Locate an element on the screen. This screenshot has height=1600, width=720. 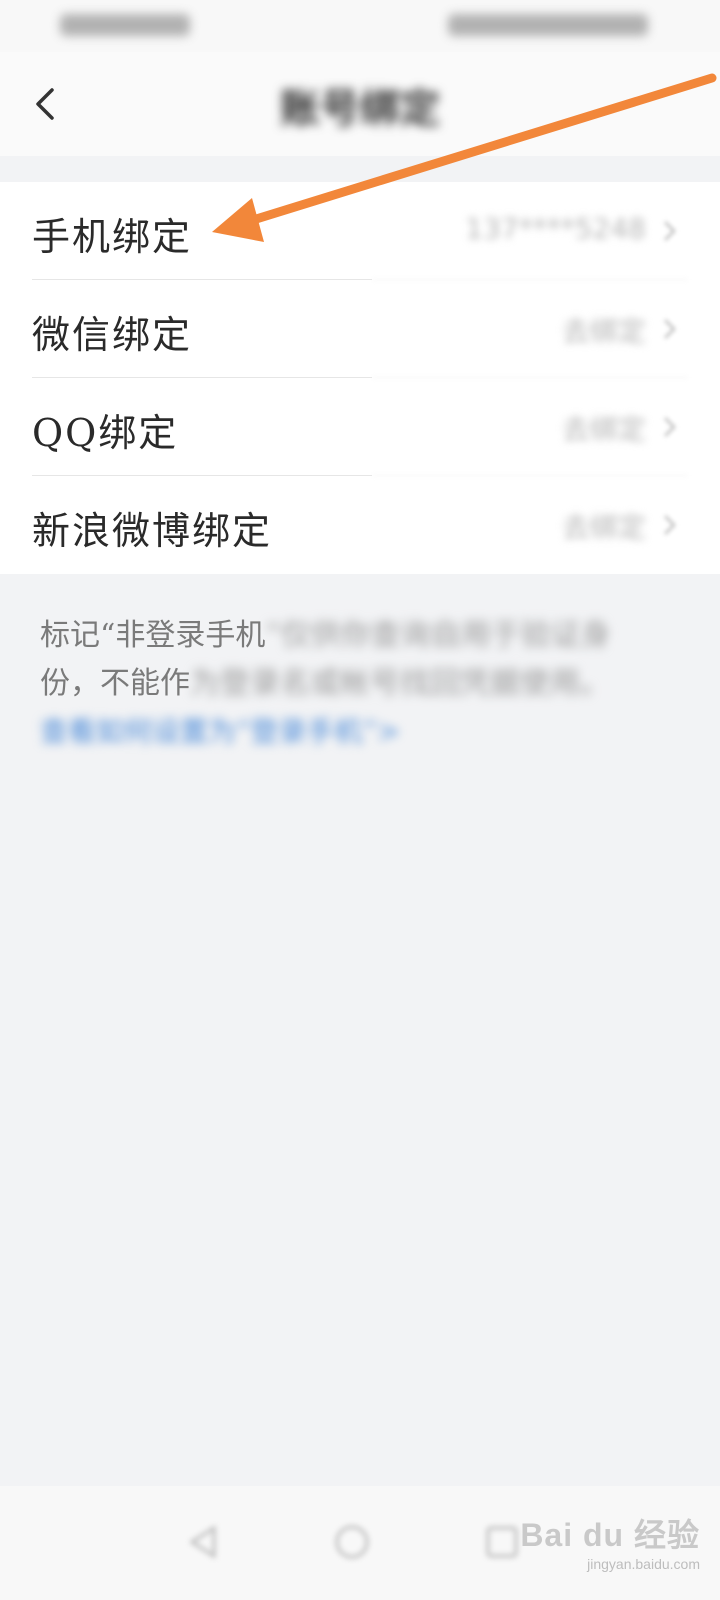
page-title: 账号绑定 is located at coordinates (360, 109).